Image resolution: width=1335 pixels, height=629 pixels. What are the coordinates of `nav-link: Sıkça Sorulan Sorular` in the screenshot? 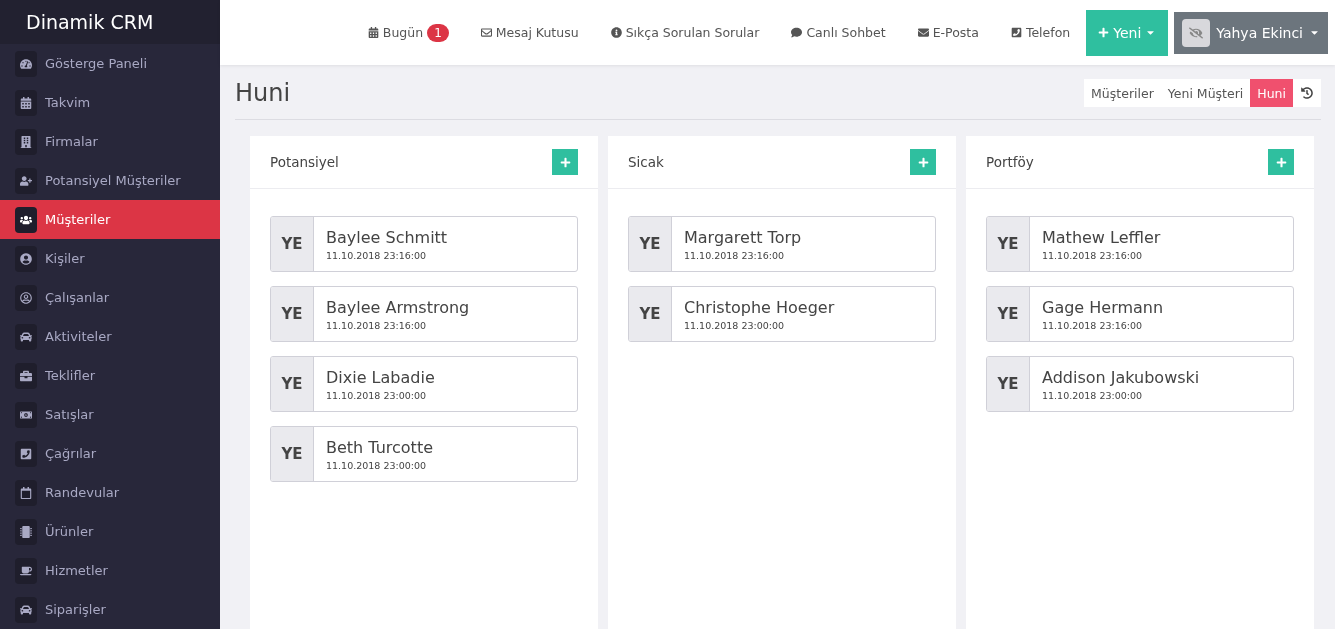 It's located at (685, 32).